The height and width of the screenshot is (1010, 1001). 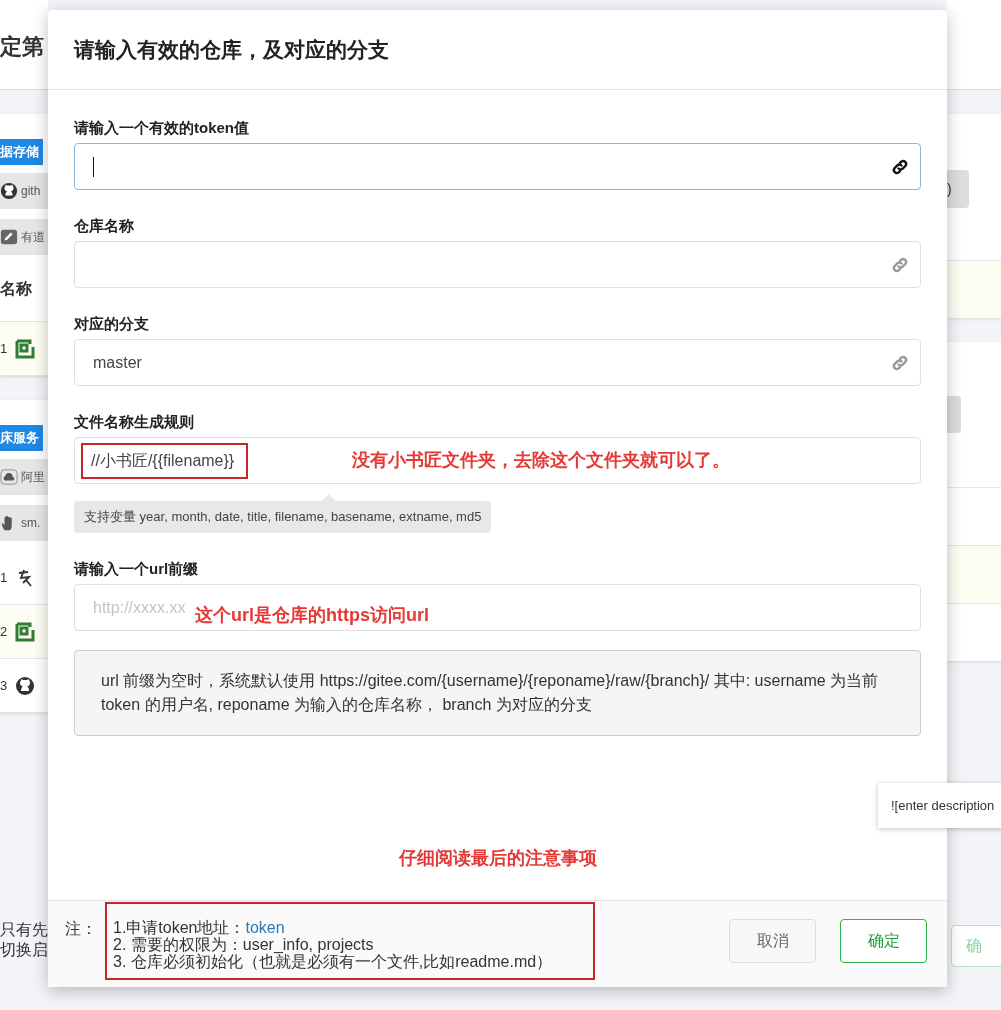 What do you see at coordinates (24, 477) in the screenshot?
I see `option-row: 阿里` at bounding box center [24, 477].